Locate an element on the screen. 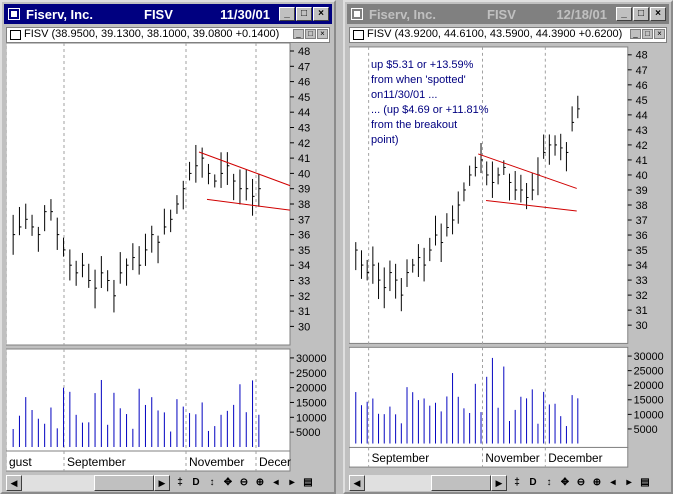  price-tick-label: 38 is located at coordinates (642, 206).